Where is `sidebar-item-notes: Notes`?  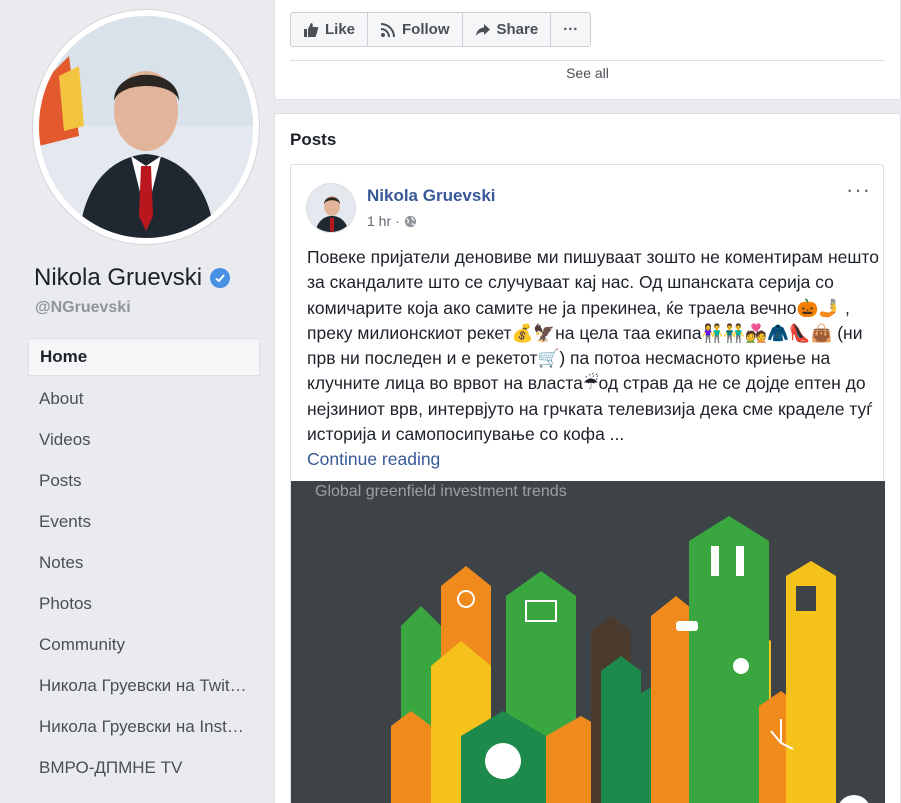
sidebar-item-notes: Notes is located at coordinates (144, 562).